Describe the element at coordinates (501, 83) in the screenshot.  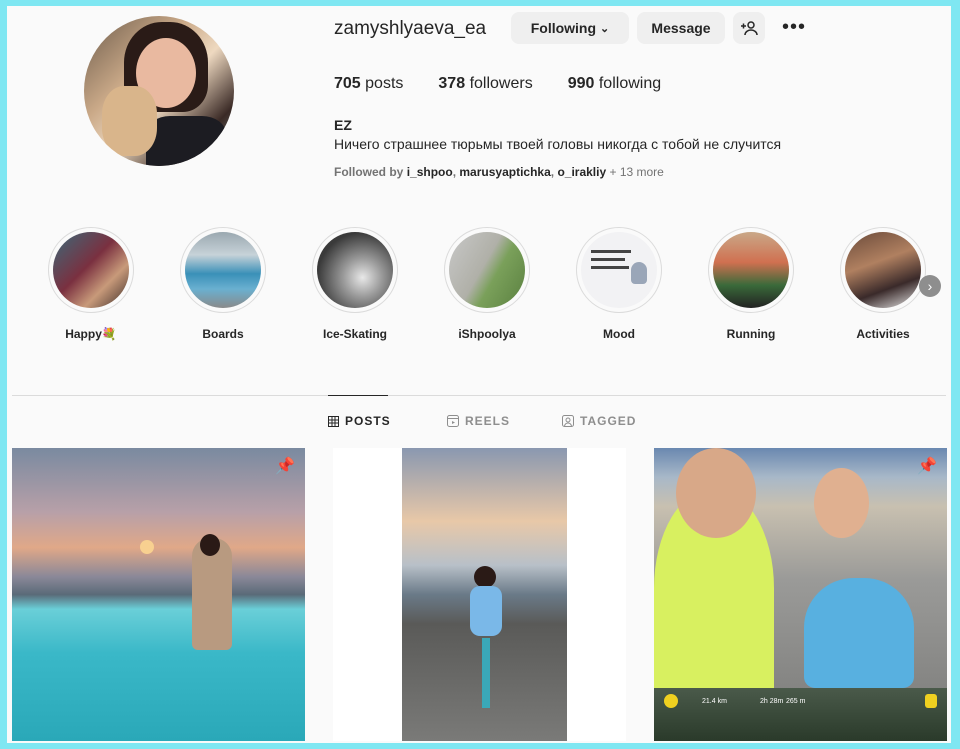
I see `followers-label: followers` at that location.